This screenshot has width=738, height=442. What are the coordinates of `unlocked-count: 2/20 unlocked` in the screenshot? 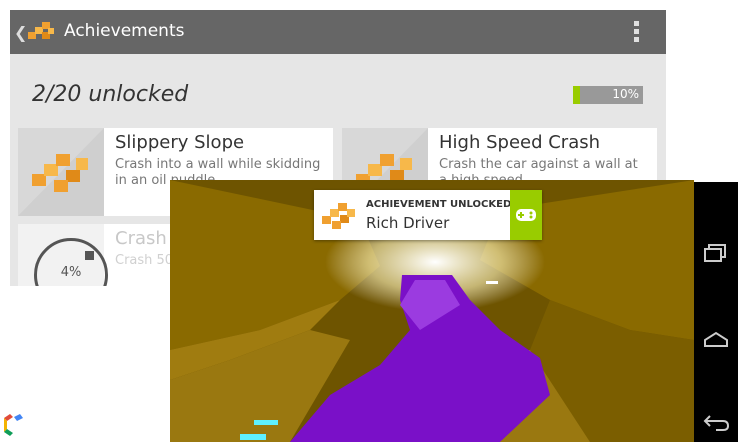 It's located at (110, 94).